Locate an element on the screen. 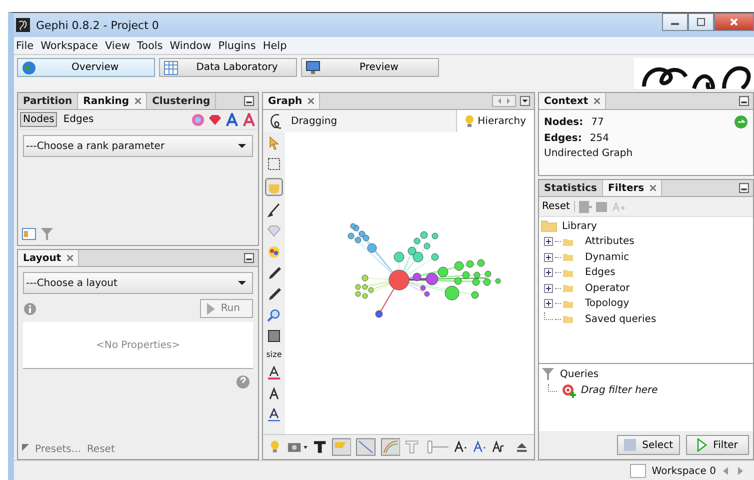 This screenshot has height=480, width=754. square-icon is located at coordinates (274, 336).